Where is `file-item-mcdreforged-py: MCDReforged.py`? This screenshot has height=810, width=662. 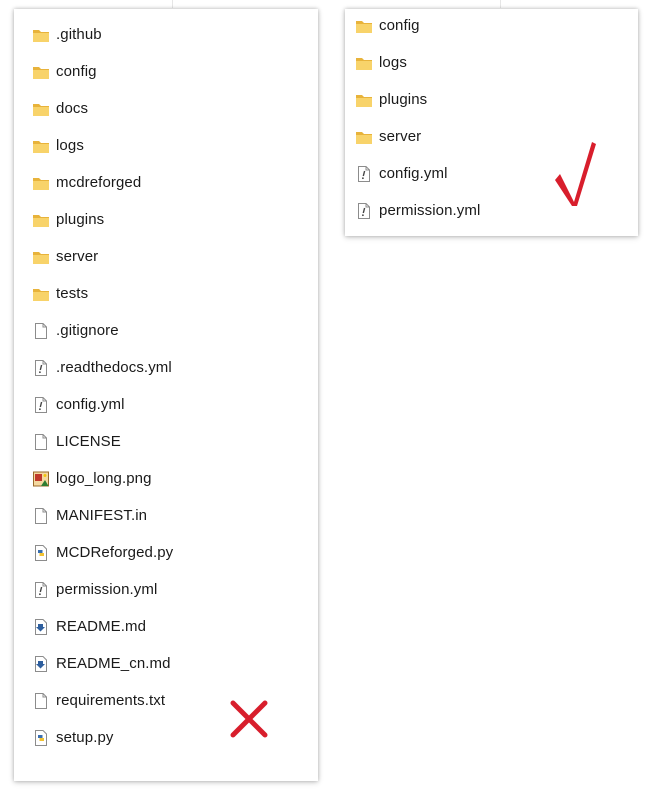 file-item-mcdreforged-py: MCDReforged.py is located at coordinates (166, 552).